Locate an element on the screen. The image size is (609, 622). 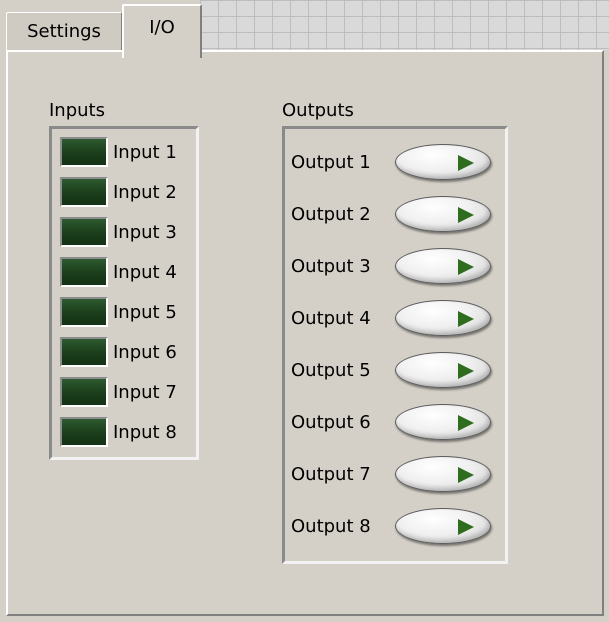
input-row-5: Input 5 is located at coordinates (118, 312).